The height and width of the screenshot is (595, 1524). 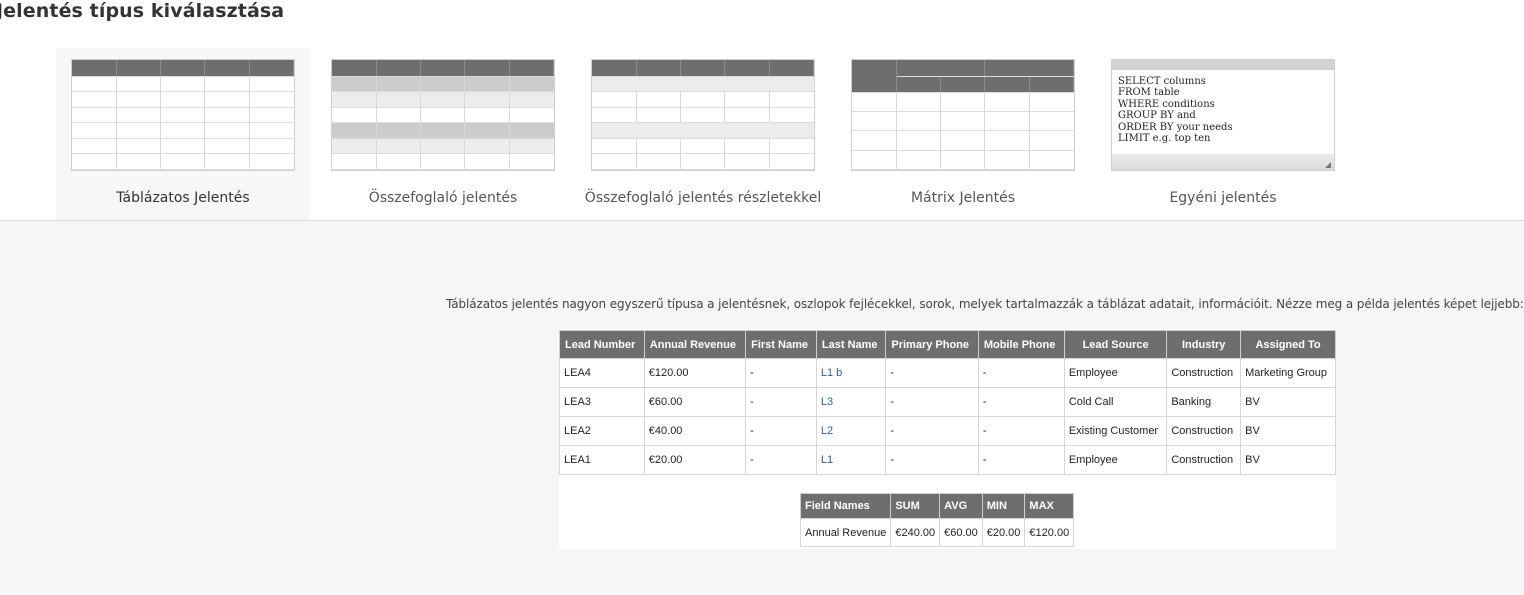 What do you see at coordinates (845, 506) in the screenshot?
I see `column-header: Field Names` at bounding box center [845, 506].